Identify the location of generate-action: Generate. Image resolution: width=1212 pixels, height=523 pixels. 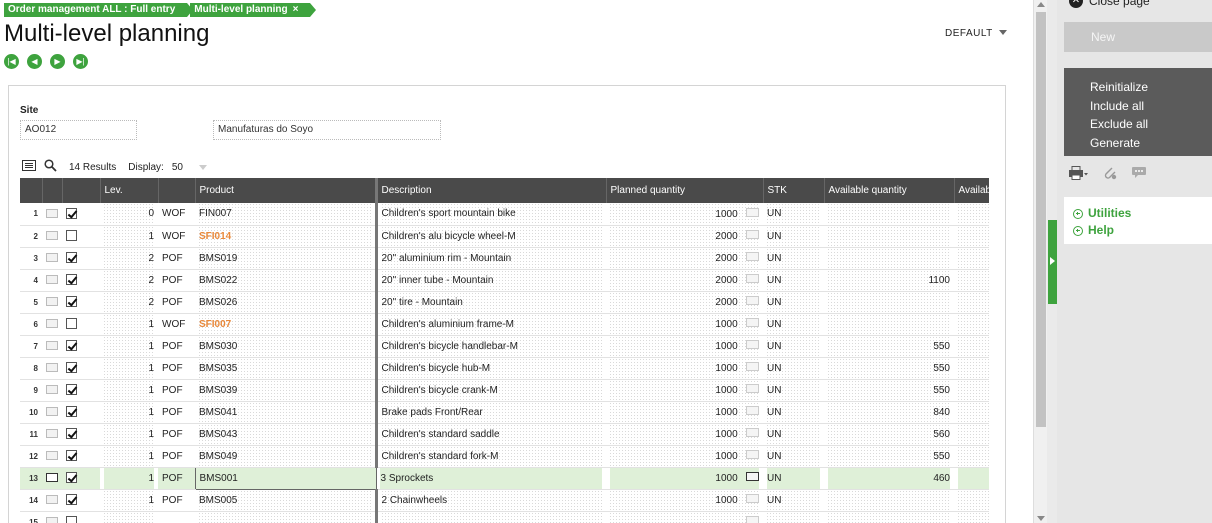
(1151, 143).